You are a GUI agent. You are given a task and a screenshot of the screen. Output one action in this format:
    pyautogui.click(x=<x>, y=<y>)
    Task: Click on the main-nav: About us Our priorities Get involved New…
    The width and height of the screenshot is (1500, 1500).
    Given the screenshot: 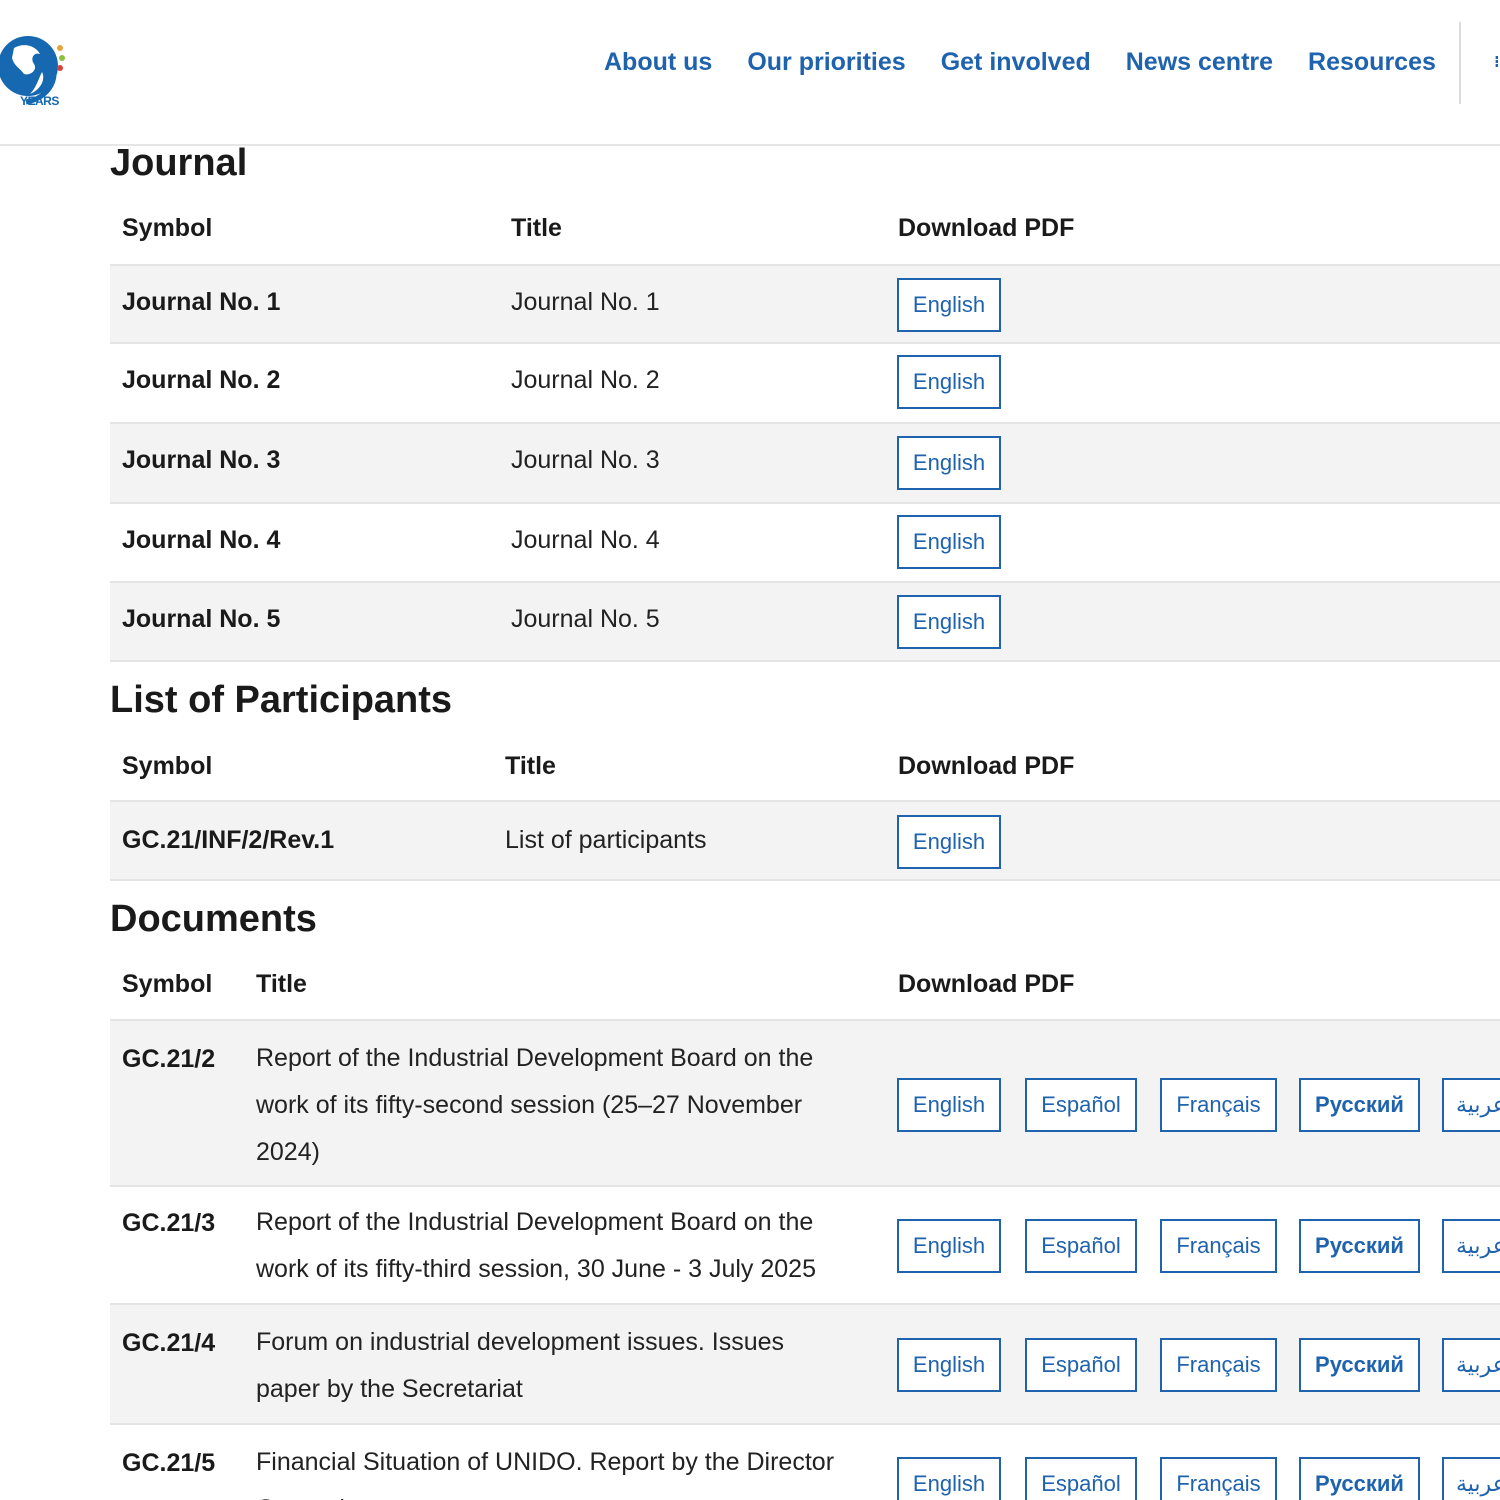 What is the action you would take?
    pyautogui.click(x=1037, y=62)
    